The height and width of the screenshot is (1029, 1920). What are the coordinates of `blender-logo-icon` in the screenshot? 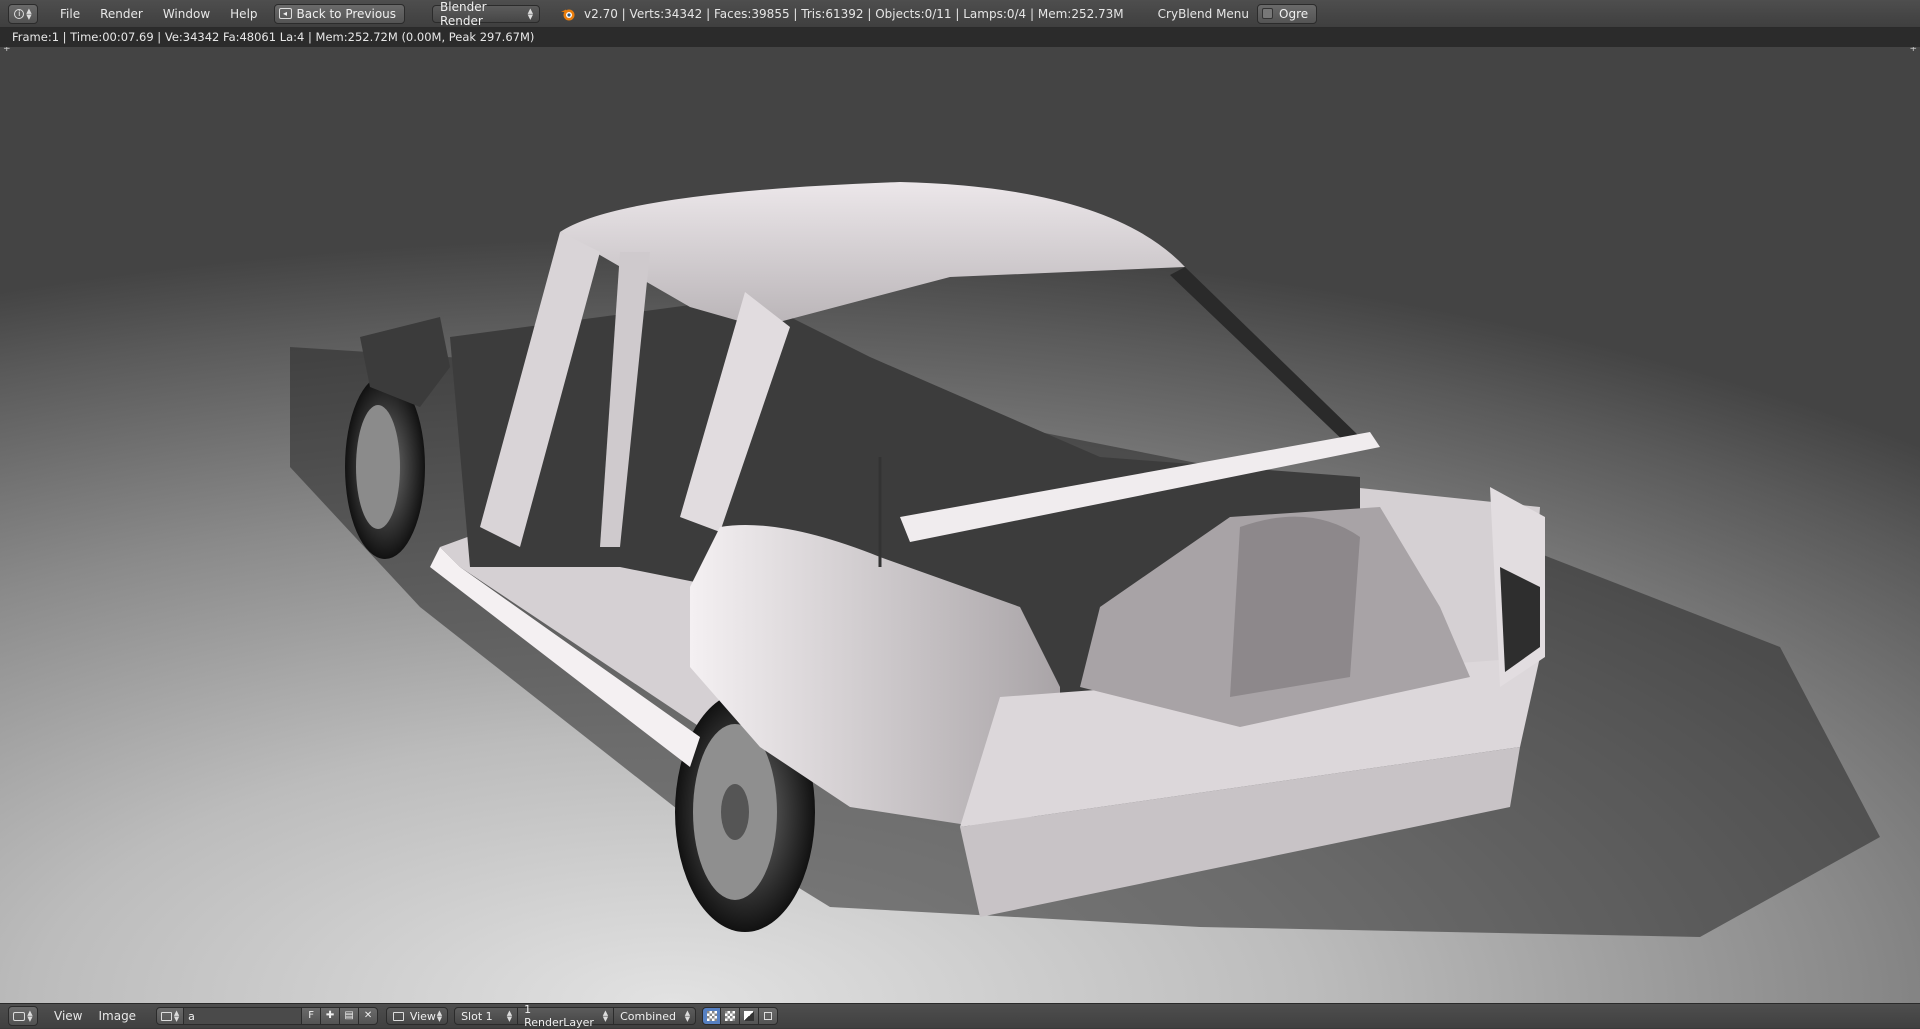 It's located at (568, 14).